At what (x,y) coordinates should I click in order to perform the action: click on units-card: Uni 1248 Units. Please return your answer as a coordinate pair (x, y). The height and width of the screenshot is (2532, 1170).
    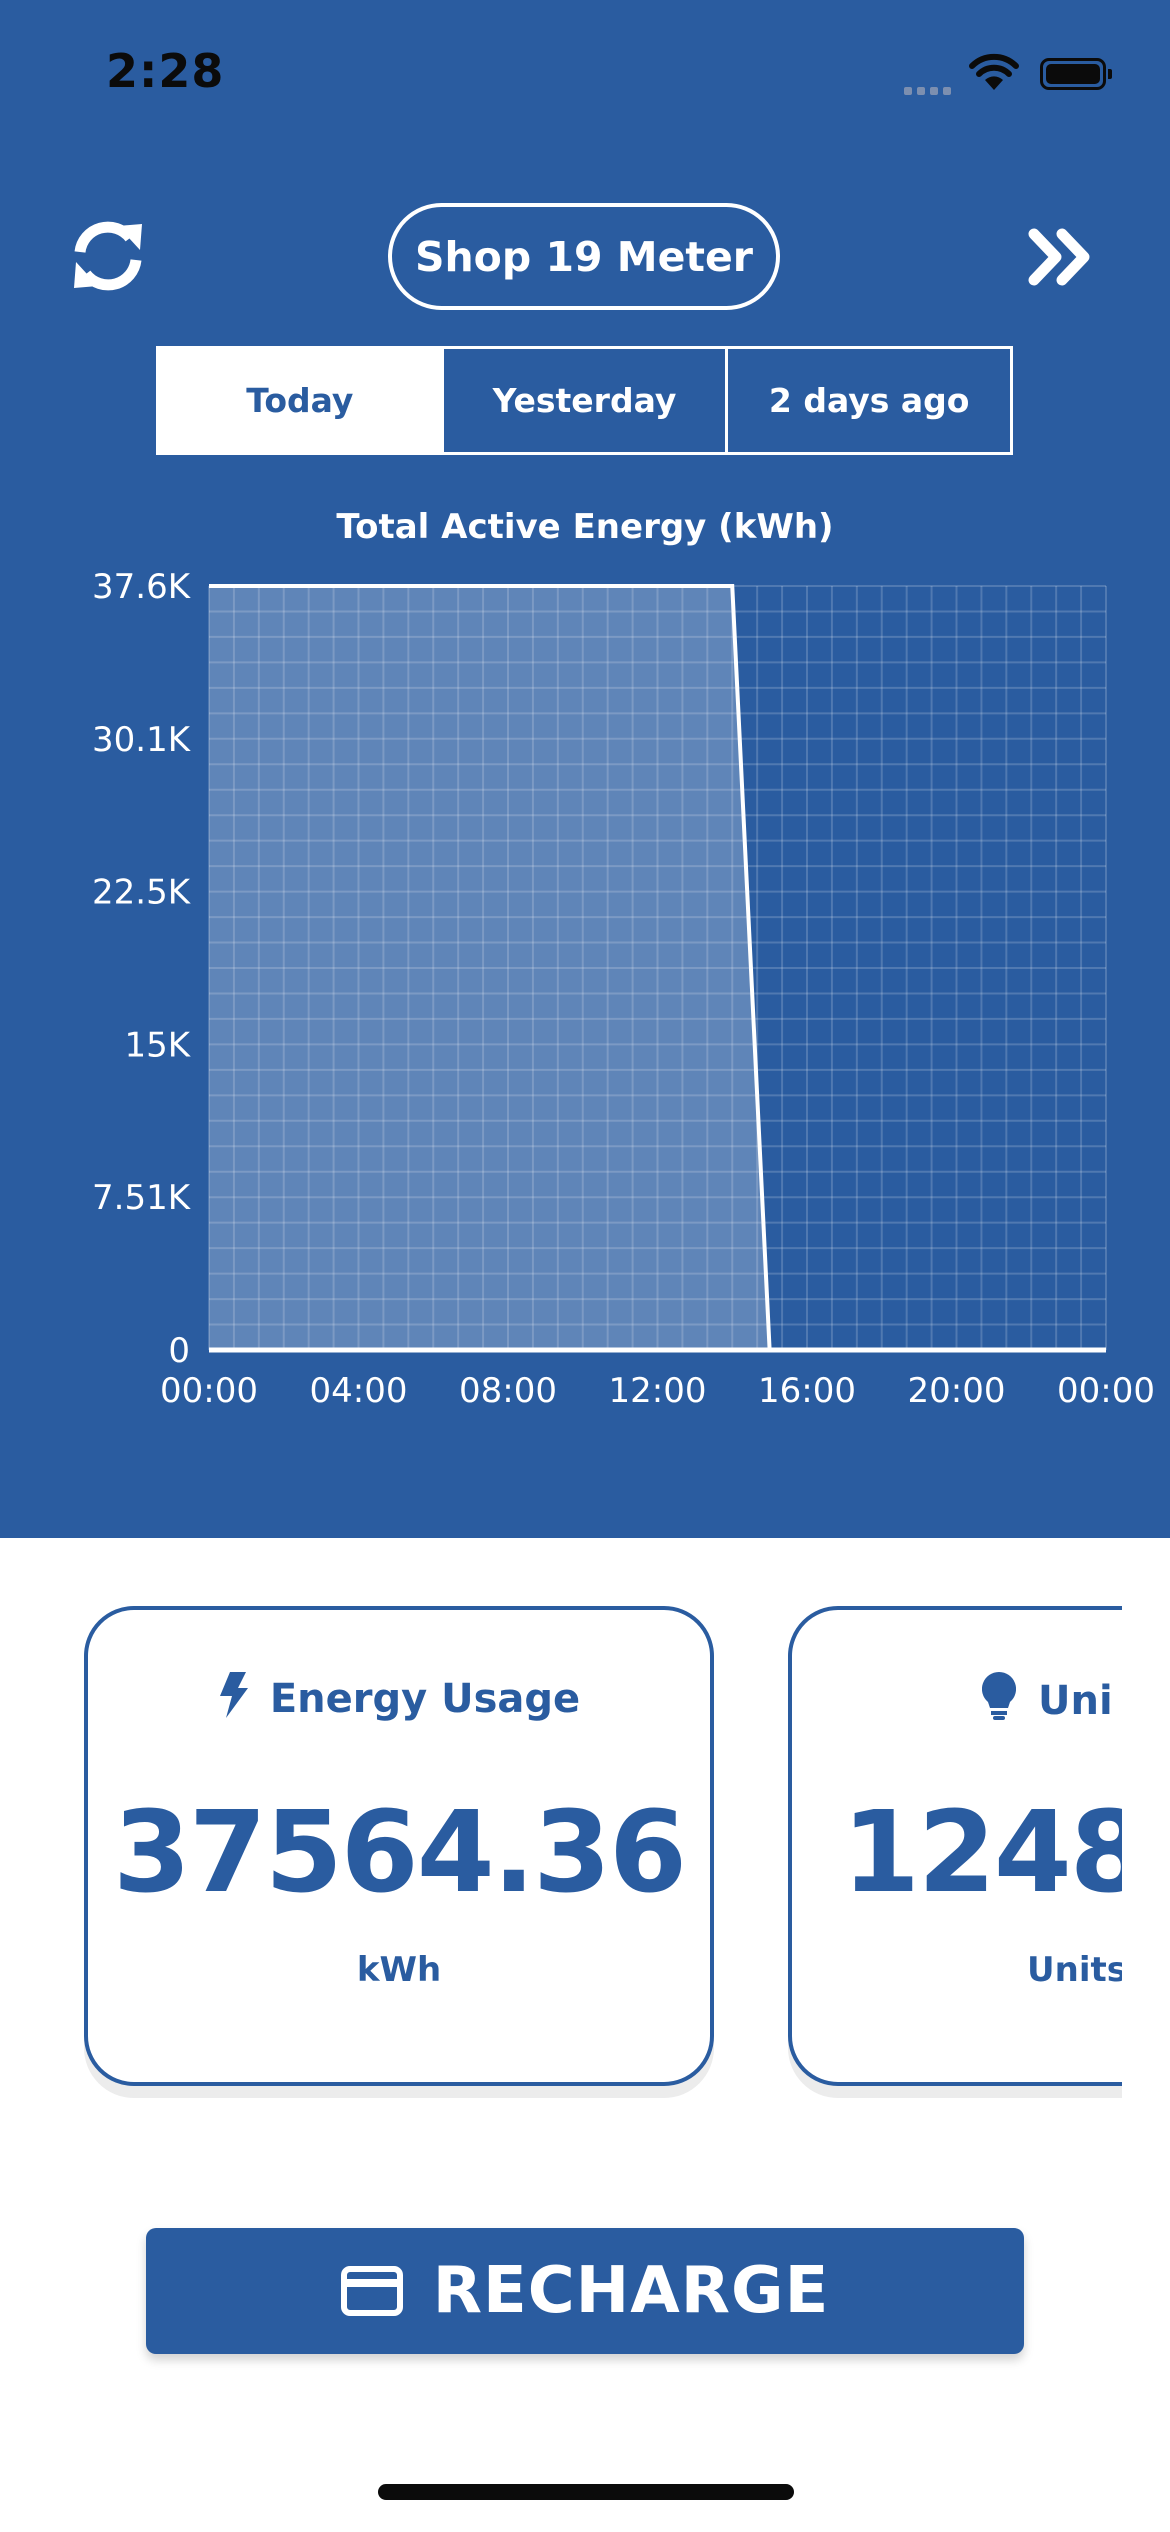
    Looking at the image, I should click on (955, 1846).